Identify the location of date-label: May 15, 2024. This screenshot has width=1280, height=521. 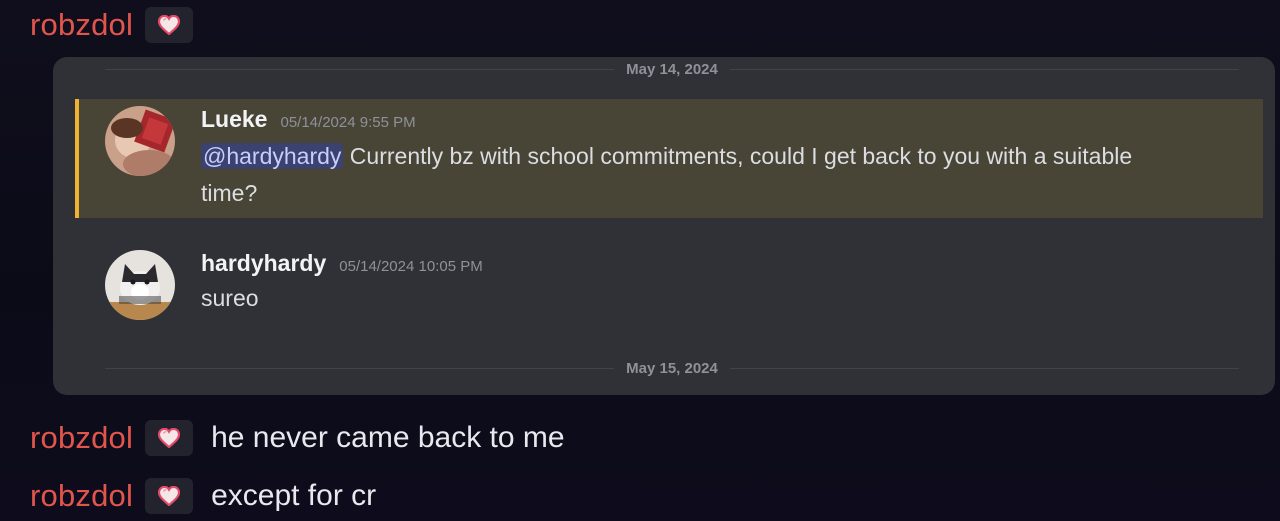
(672, 368).